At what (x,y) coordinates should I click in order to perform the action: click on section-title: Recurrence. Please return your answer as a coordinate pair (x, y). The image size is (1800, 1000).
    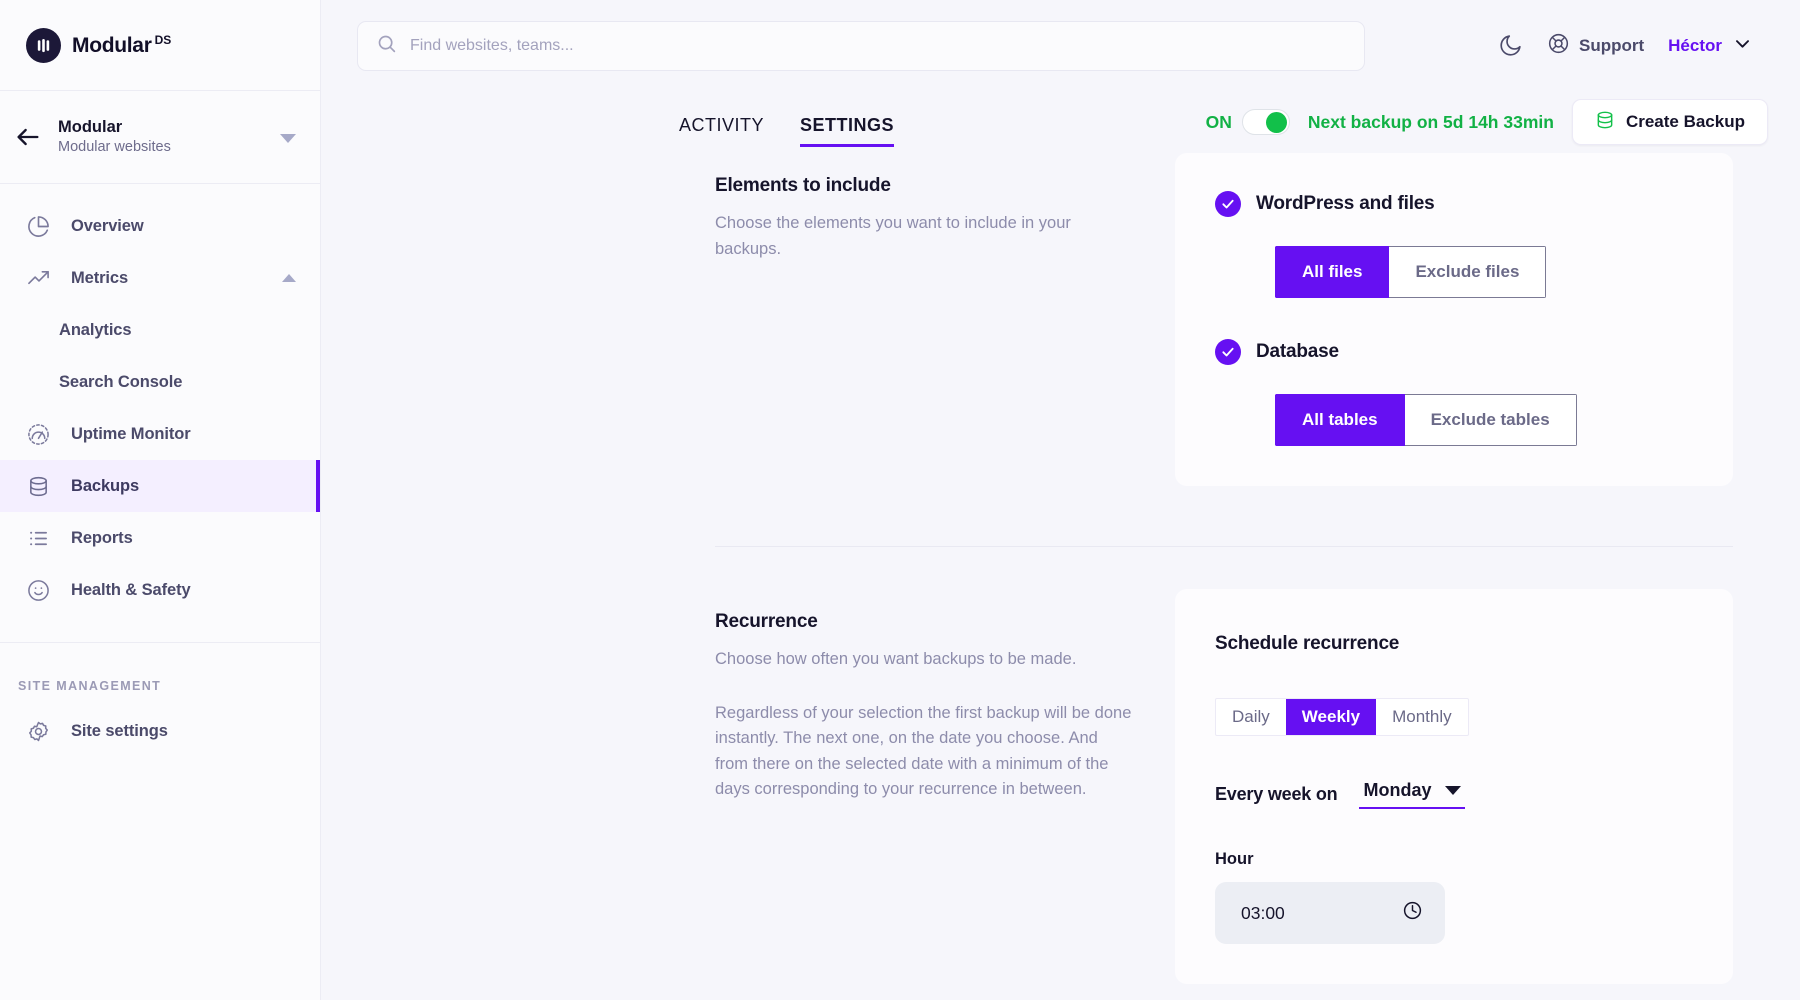
    Looking at the image, I should click on (766, 621).